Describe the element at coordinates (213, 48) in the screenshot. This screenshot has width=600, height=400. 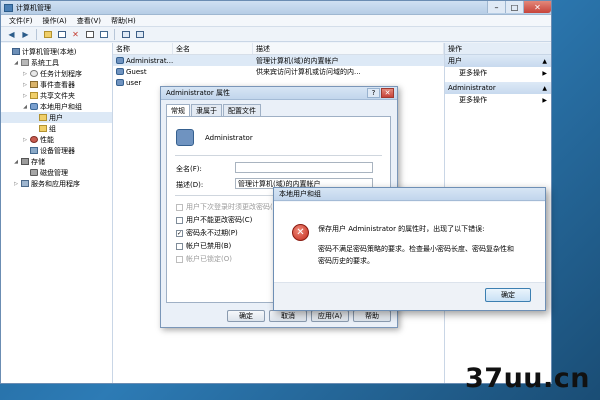
I see `column-fullname: 全名` at that location.